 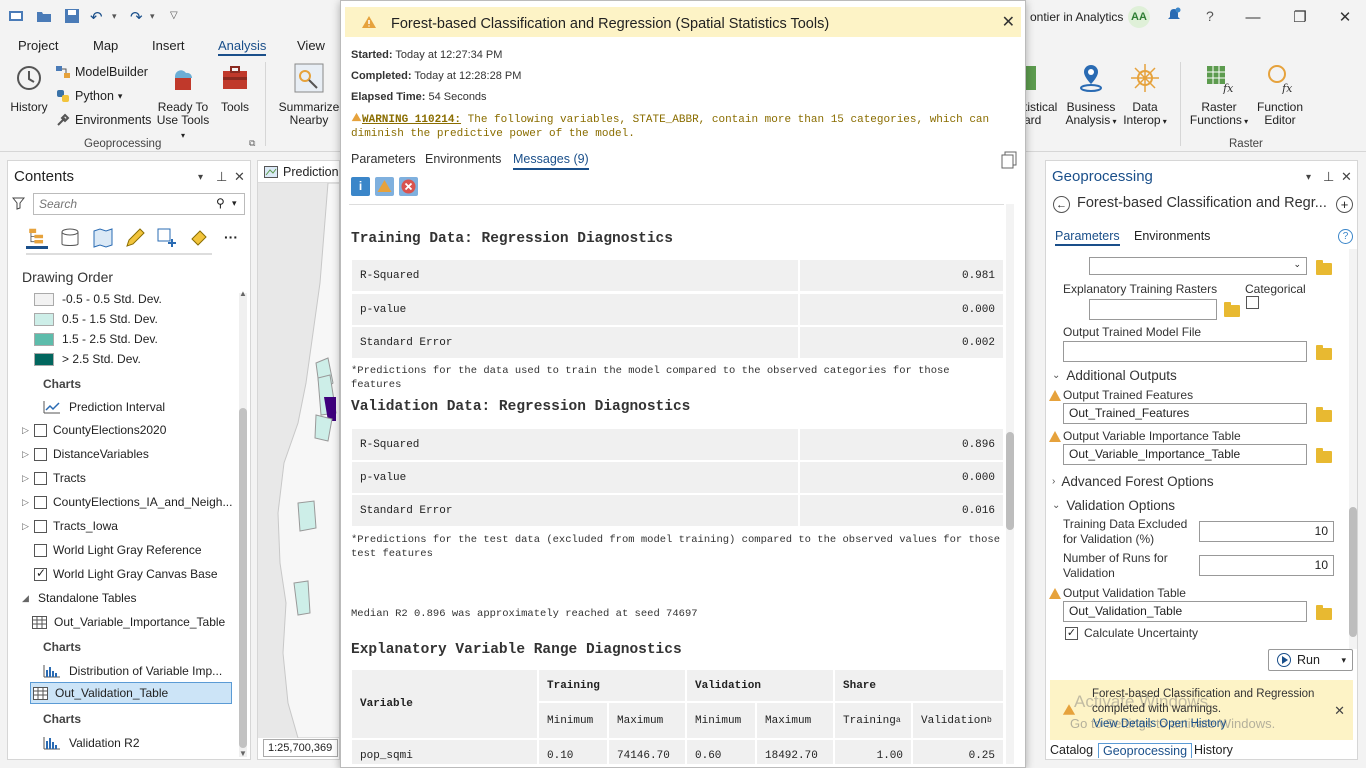 I want to click on run-dropdown-icon: ▾, so click(x=1343, y=660).